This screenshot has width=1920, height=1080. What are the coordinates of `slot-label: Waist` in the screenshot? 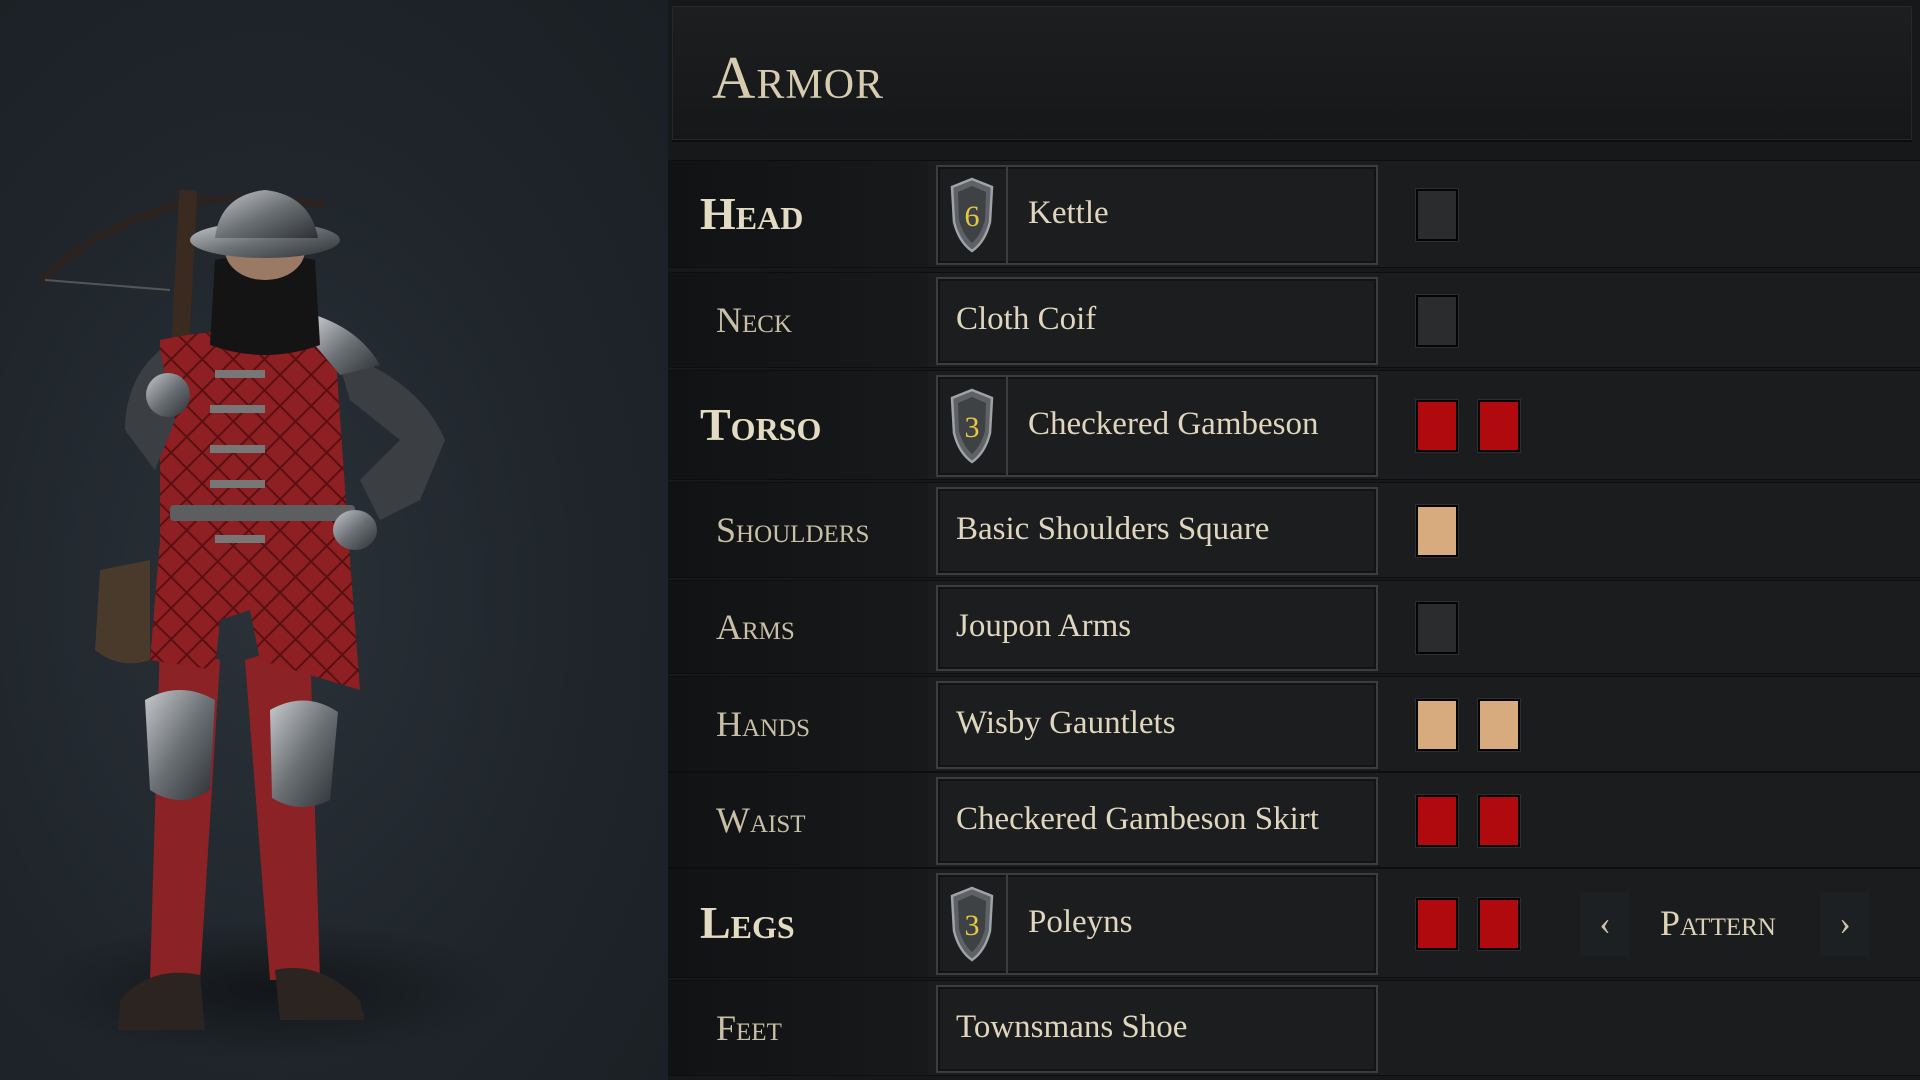 It's located at (761, 820).